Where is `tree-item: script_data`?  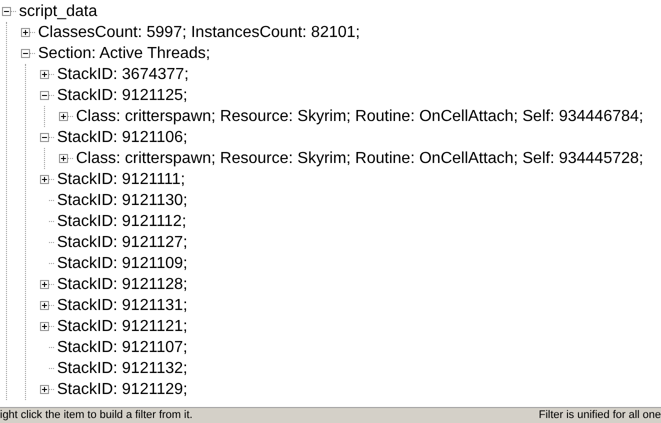
tree-item: script_data is located at coordinates (58, 11).